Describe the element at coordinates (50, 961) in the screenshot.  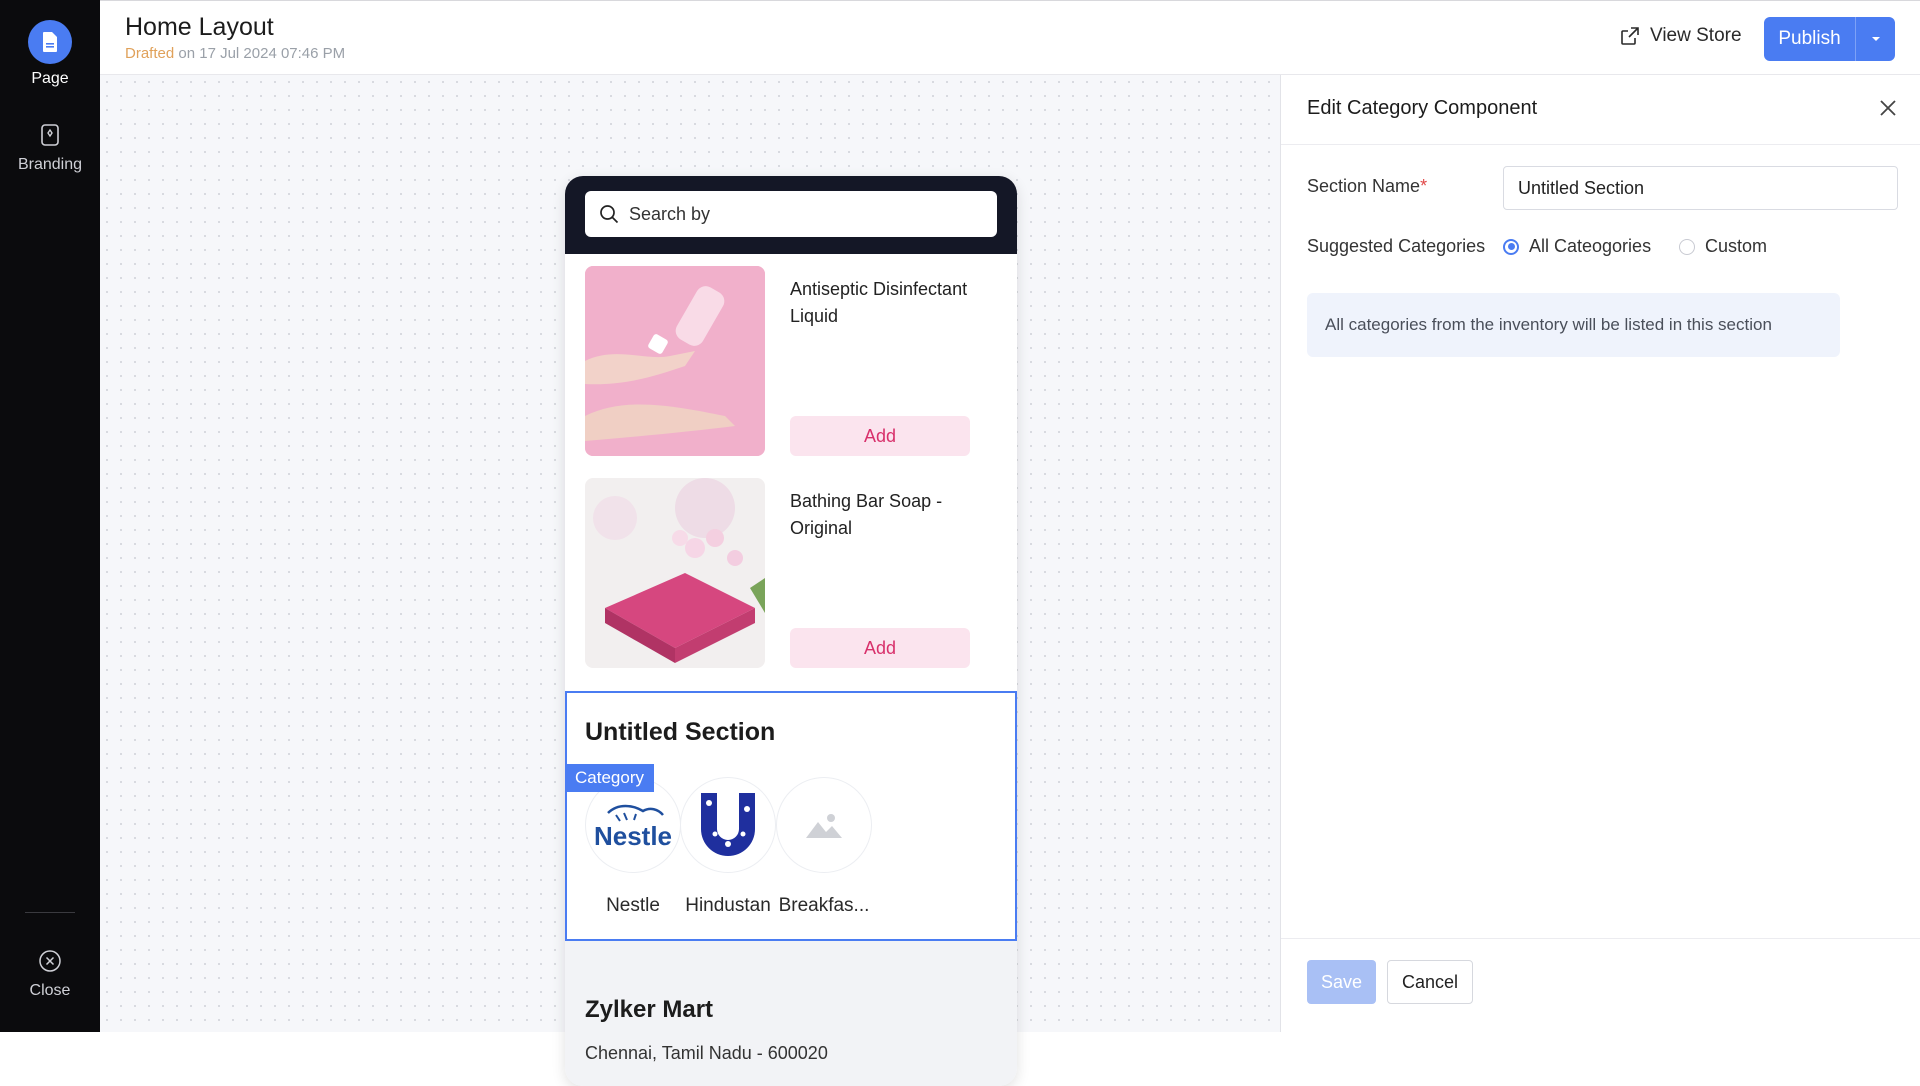
I see `close-circle-icon` at that location.